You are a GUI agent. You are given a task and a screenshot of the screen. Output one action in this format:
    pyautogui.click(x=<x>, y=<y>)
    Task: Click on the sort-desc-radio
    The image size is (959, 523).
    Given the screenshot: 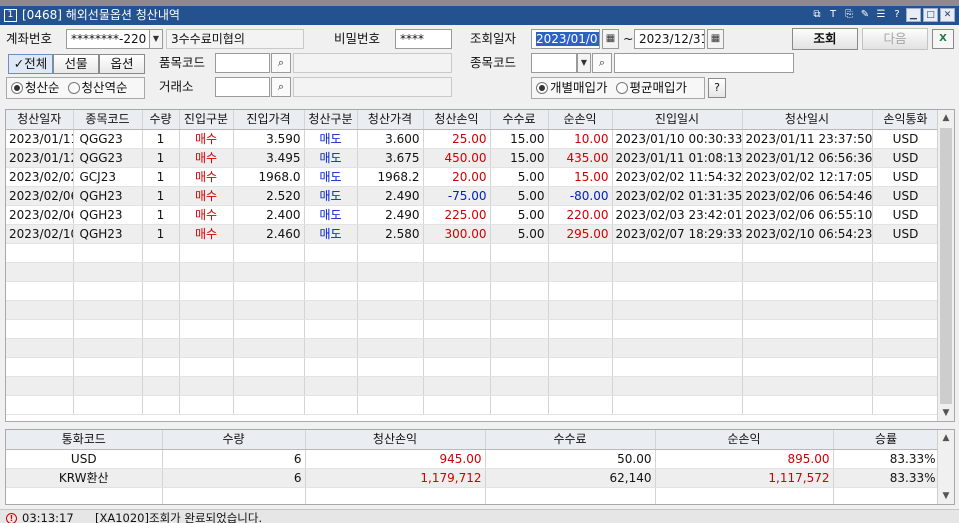 What is the action you would take?
    pyautogui.click(x=73, y=88)
    